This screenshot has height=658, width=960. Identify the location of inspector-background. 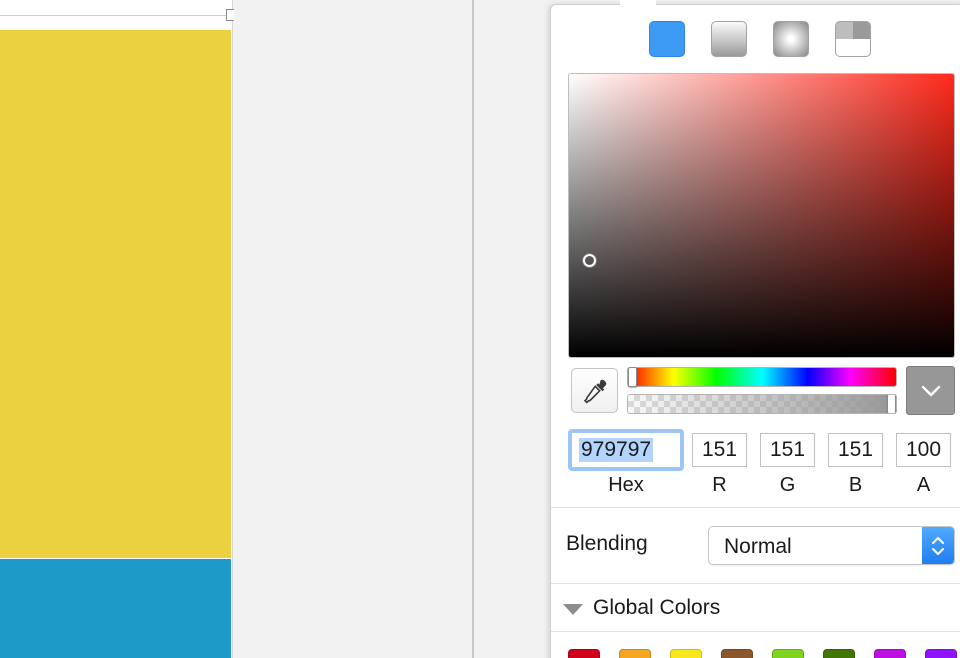
(514, 329).